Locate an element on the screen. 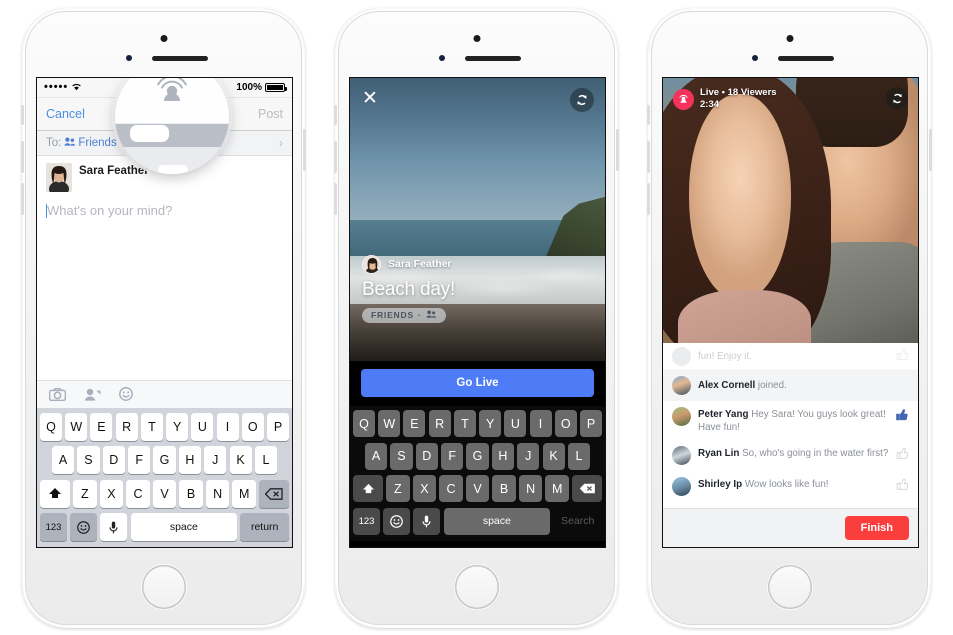 The height and width of the screenshot is (635, 953). key-j: J is located at coordinates (528, 456).